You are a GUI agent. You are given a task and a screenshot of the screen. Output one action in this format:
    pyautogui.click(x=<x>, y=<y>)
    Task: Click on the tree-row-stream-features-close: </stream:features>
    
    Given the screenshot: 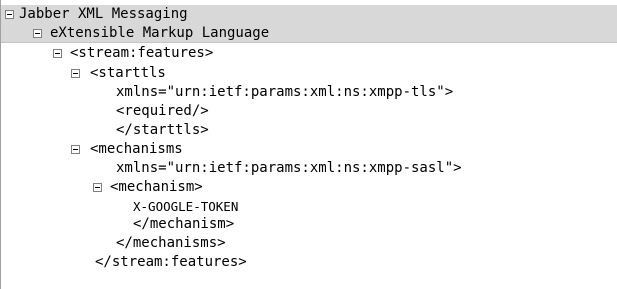 What is the action you would take?
    pyautogui.click(x=309, y=262)
    